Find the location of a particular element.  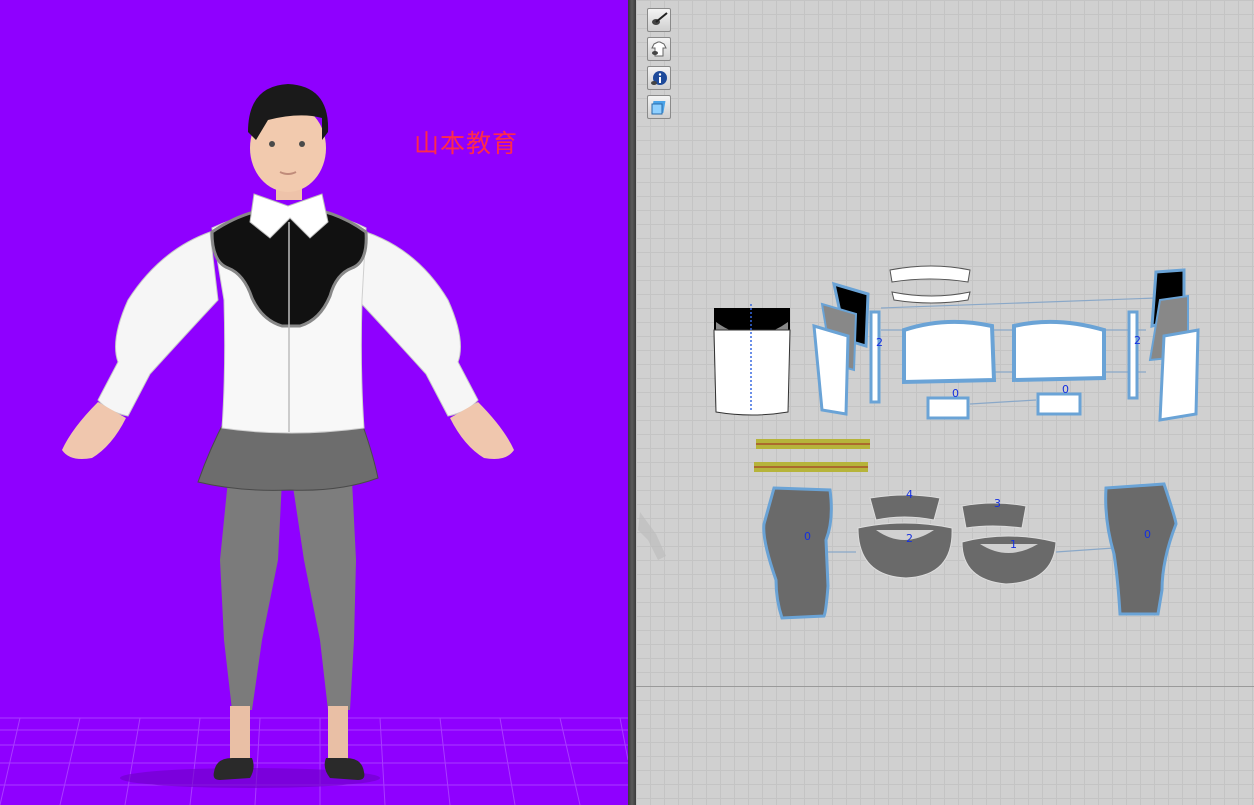

left-sleeve is located at coordinates (158, 324).